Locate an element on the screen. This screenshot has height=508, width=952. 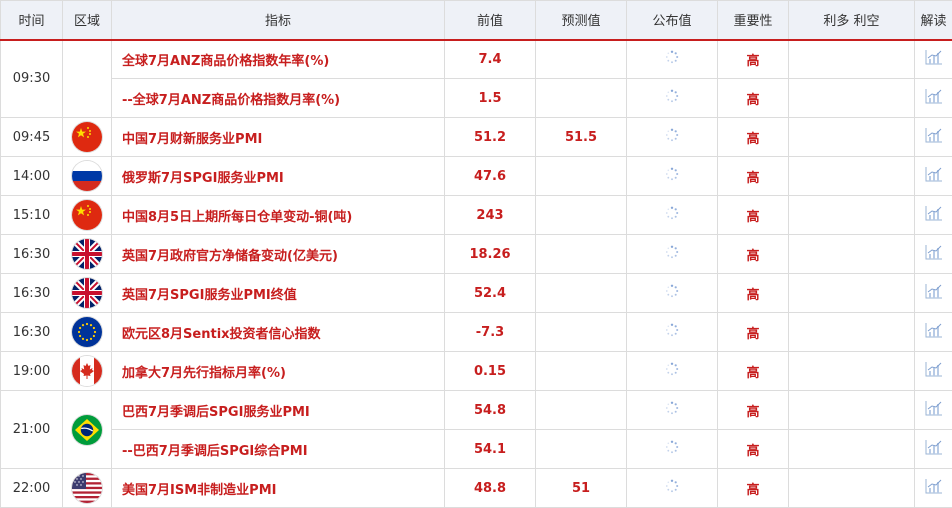
table-header-row: 时间 区域 指标 前值 预测值 公布值 重要性 利多 利空 解读 is located at coordinates (476, 20).